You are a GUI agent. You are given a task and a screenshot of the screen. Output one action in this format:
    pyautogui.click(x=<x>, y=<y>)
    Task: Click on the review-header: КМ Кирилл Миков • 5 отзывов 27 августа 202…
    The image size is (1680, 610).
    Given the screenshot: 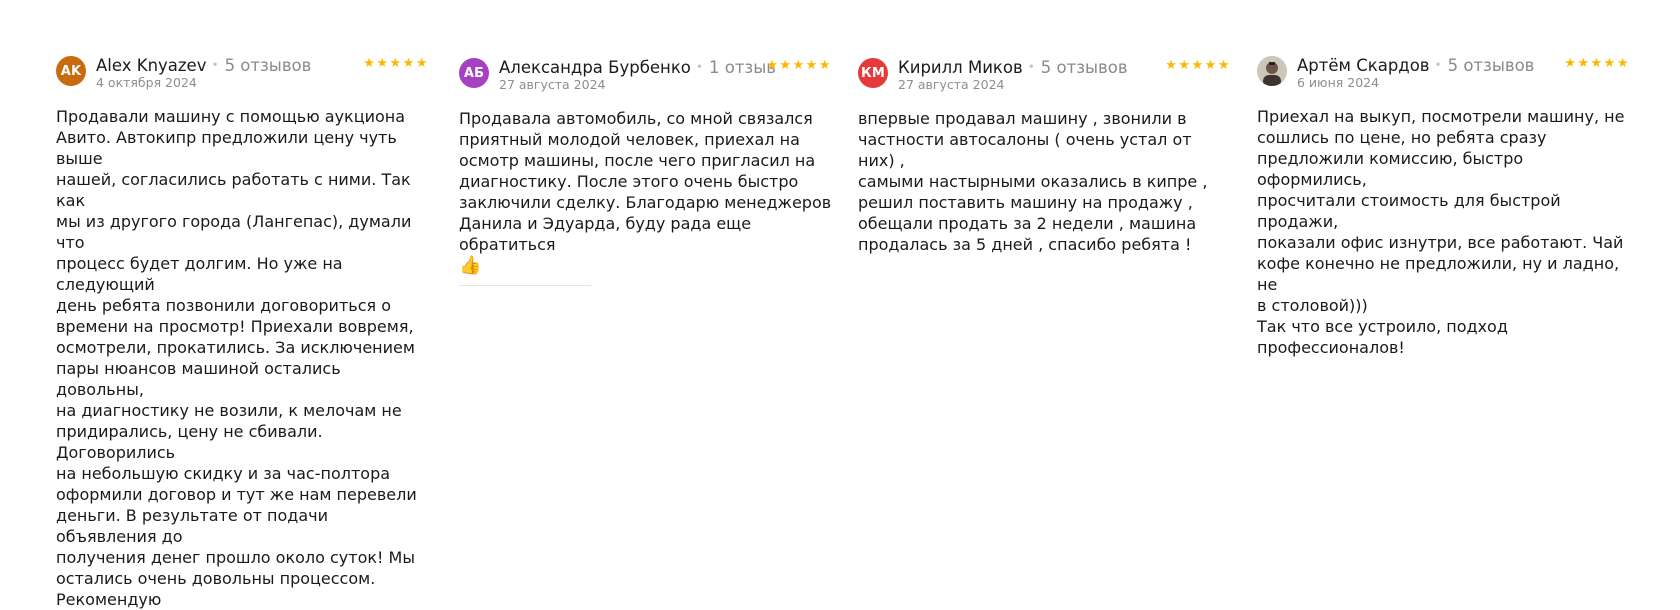 What is the action you would take?
    pyautogui.click(x=1045, y=77)
    